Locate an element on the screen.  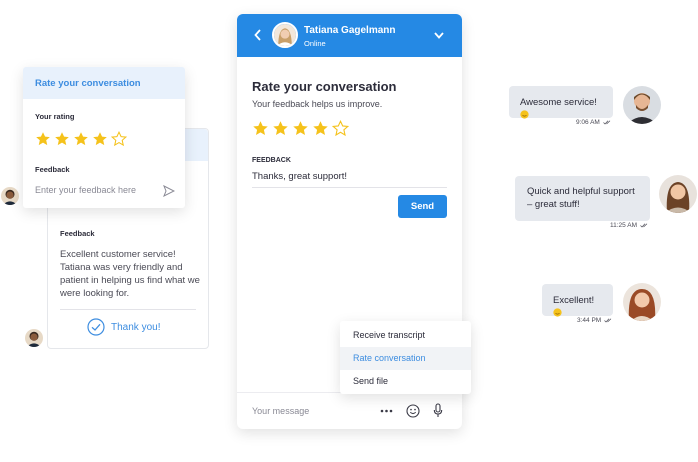
rating-label: Your rating is located at coordinates (55, 116).